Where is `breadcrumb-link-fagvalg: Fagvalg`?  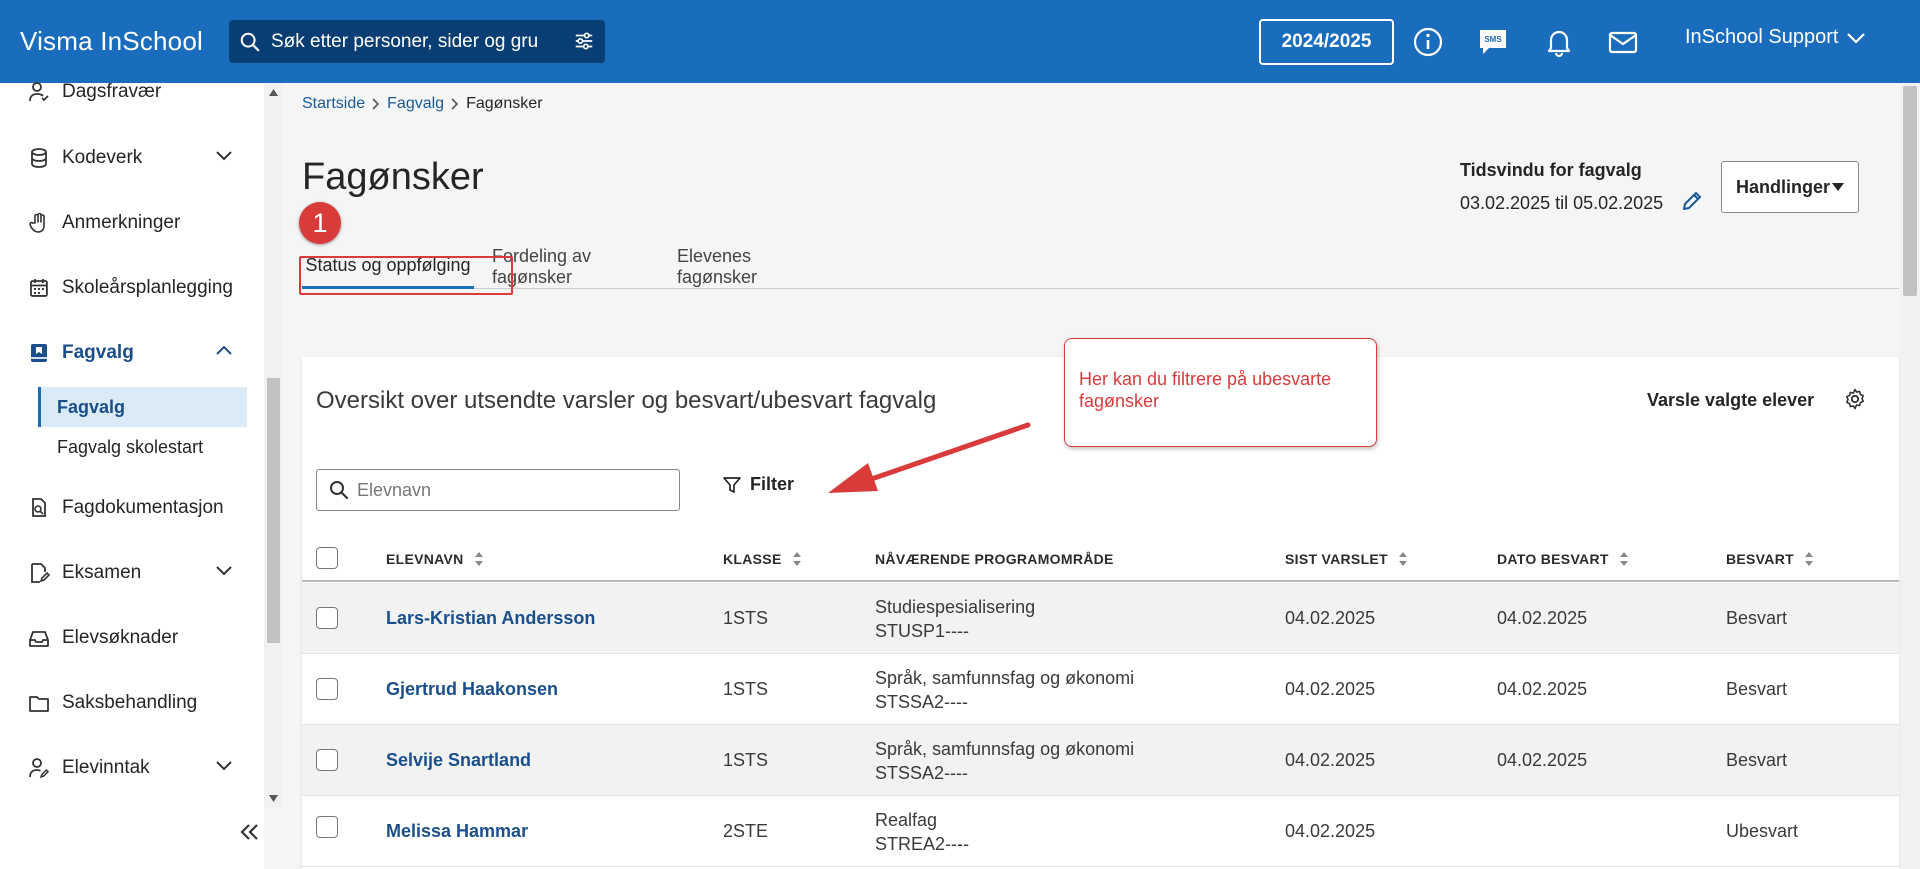
breadcrumb-link-fagvalg: Fagvalg is located at coordinates (415, 104).